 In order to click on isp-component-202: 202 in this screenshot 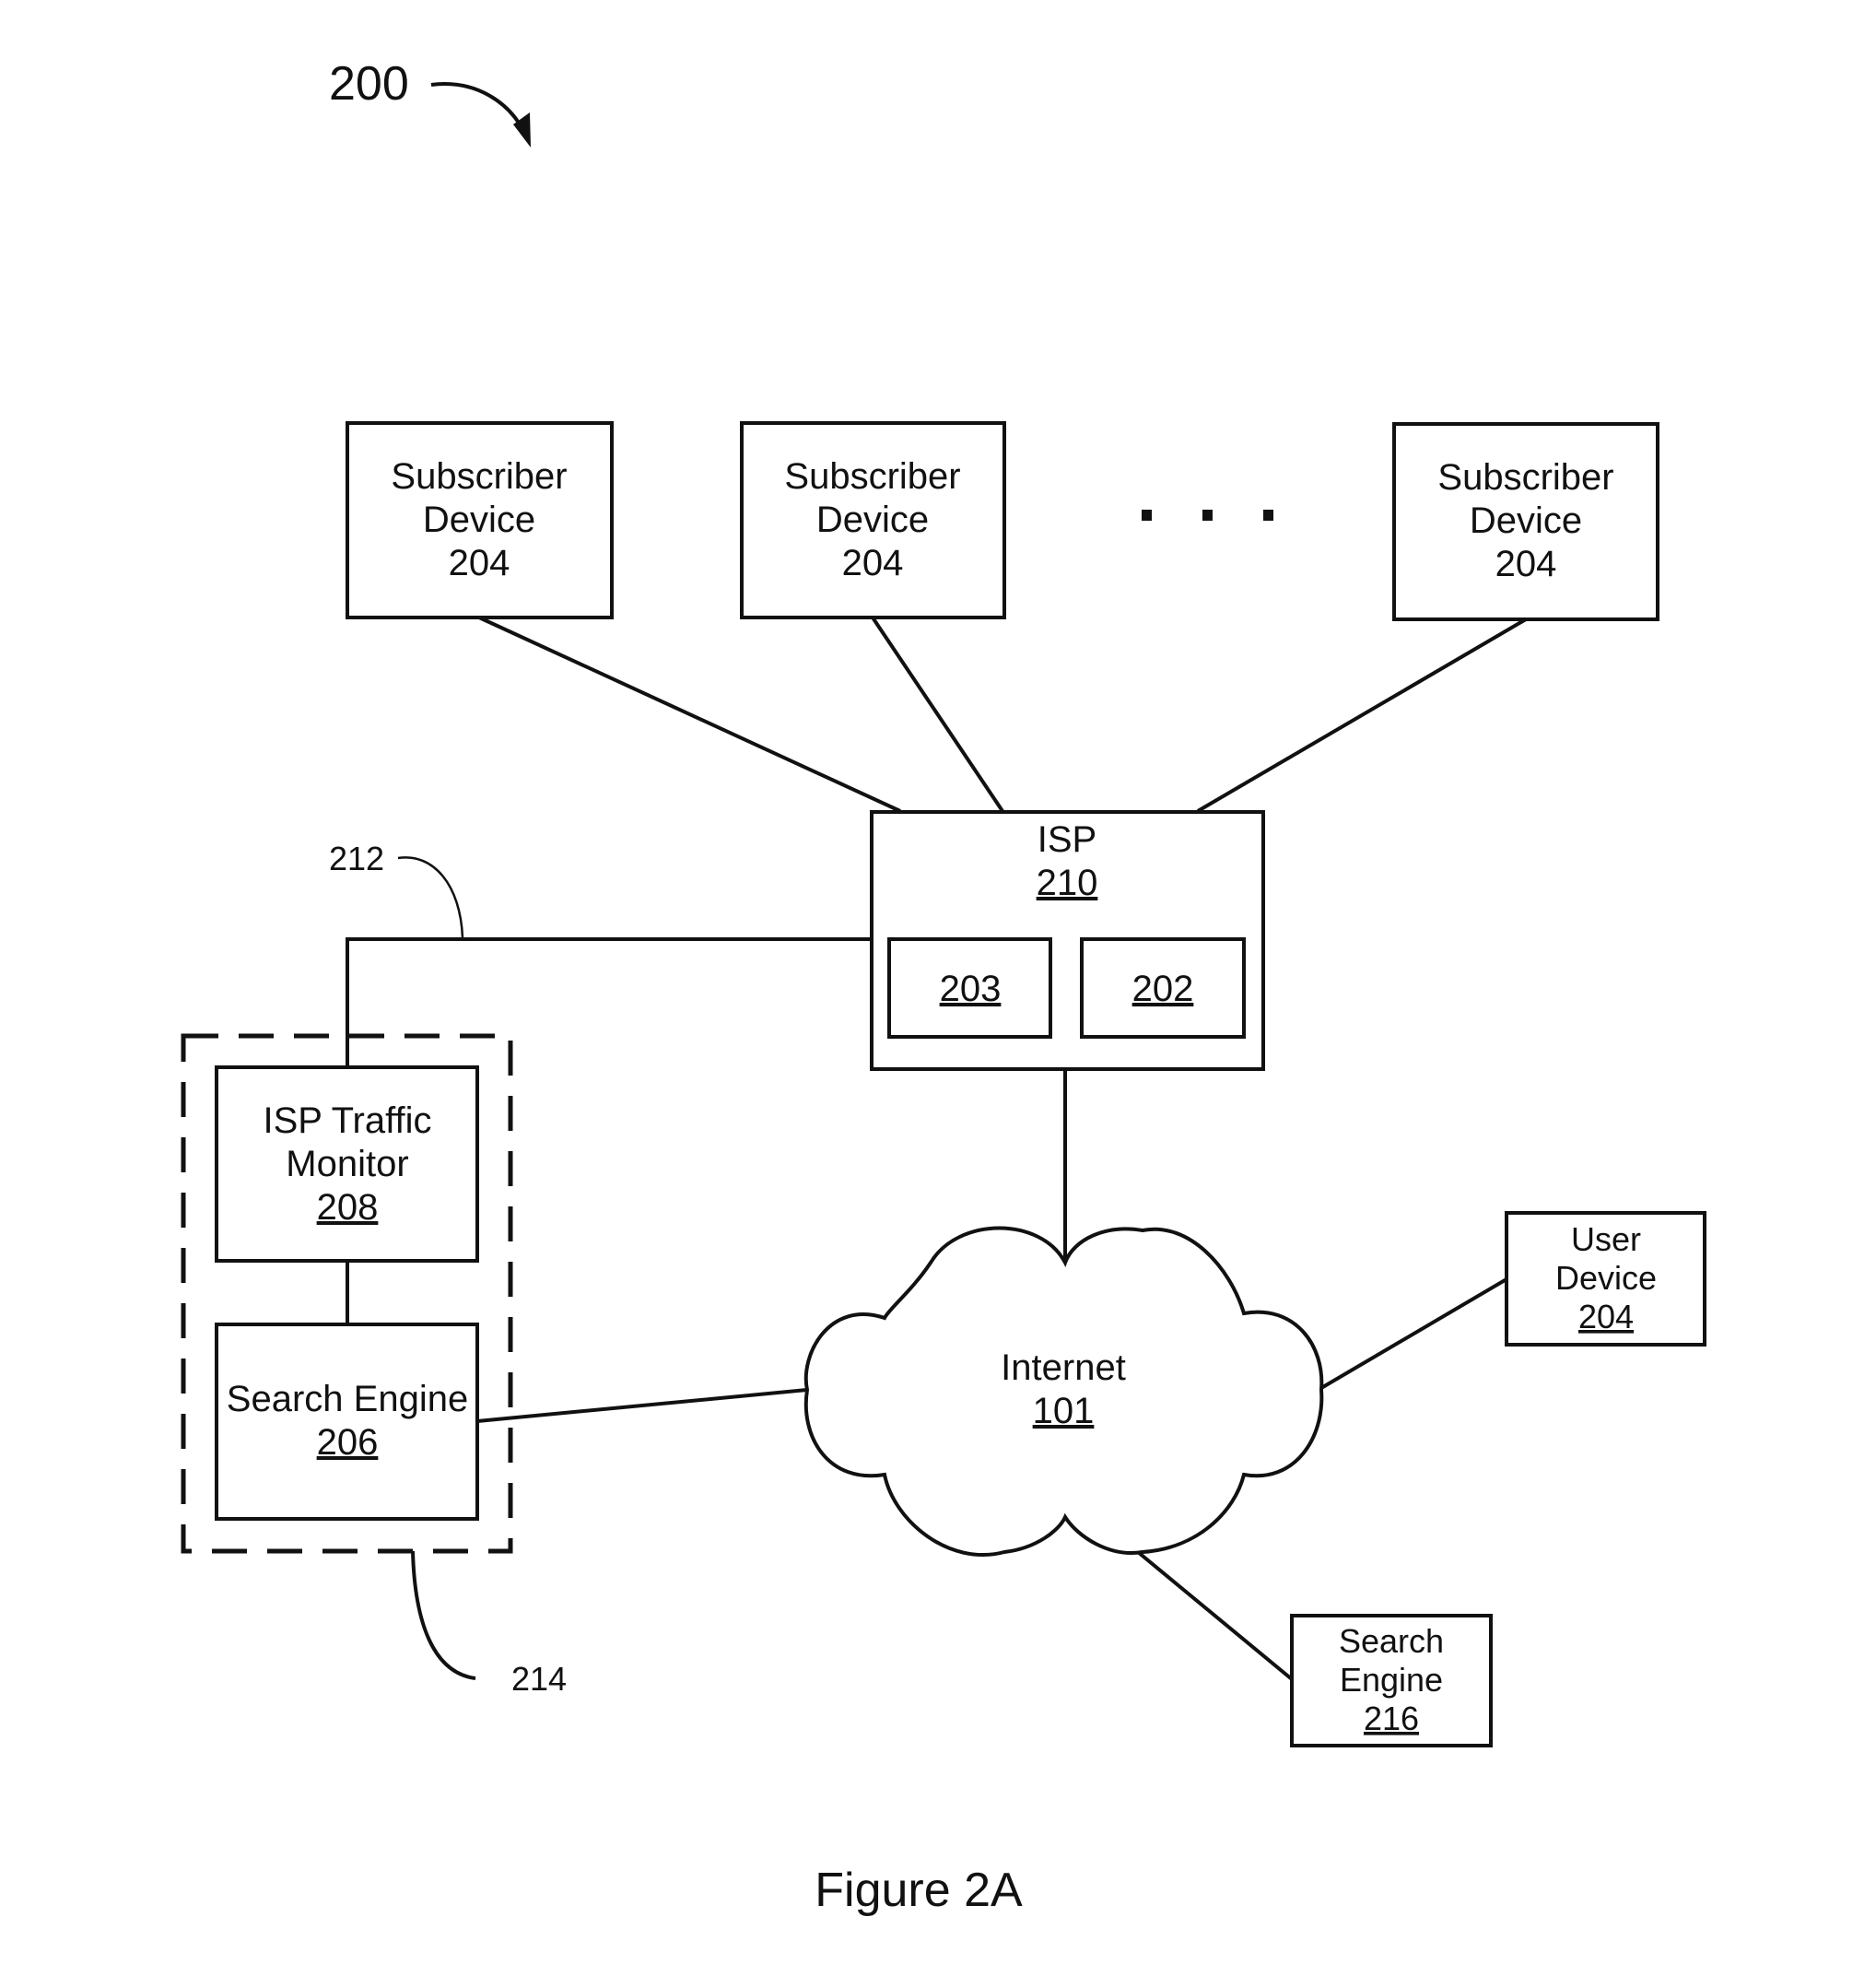, I will do `click(1163, 988)`.